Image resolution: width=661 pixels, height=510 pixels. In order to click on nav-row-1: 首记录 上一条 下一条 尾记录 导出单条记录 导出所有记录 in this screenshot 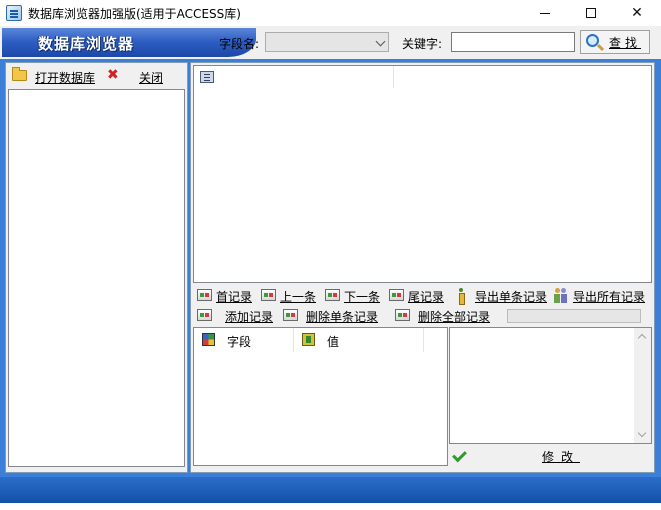, I will do `click(423, 296)`.